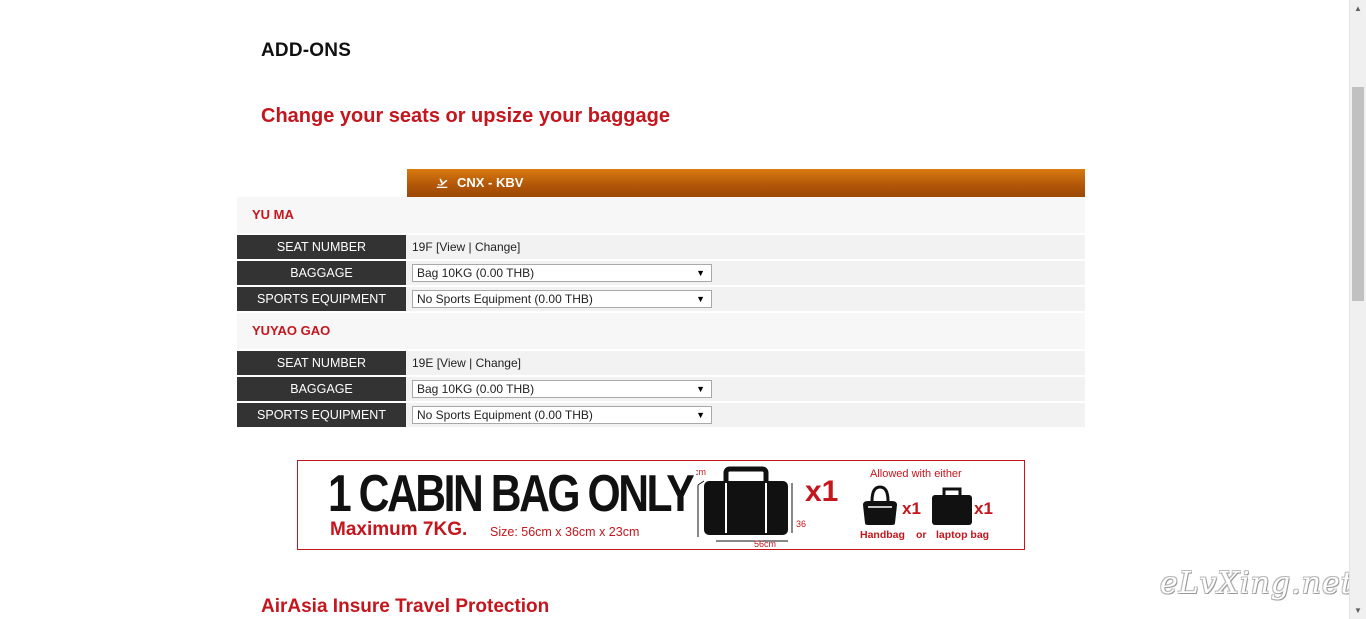 This screenshot has height=619, width=1366. I want to click on cabin-bag-depth-label: 23cm, so click(701, 472).